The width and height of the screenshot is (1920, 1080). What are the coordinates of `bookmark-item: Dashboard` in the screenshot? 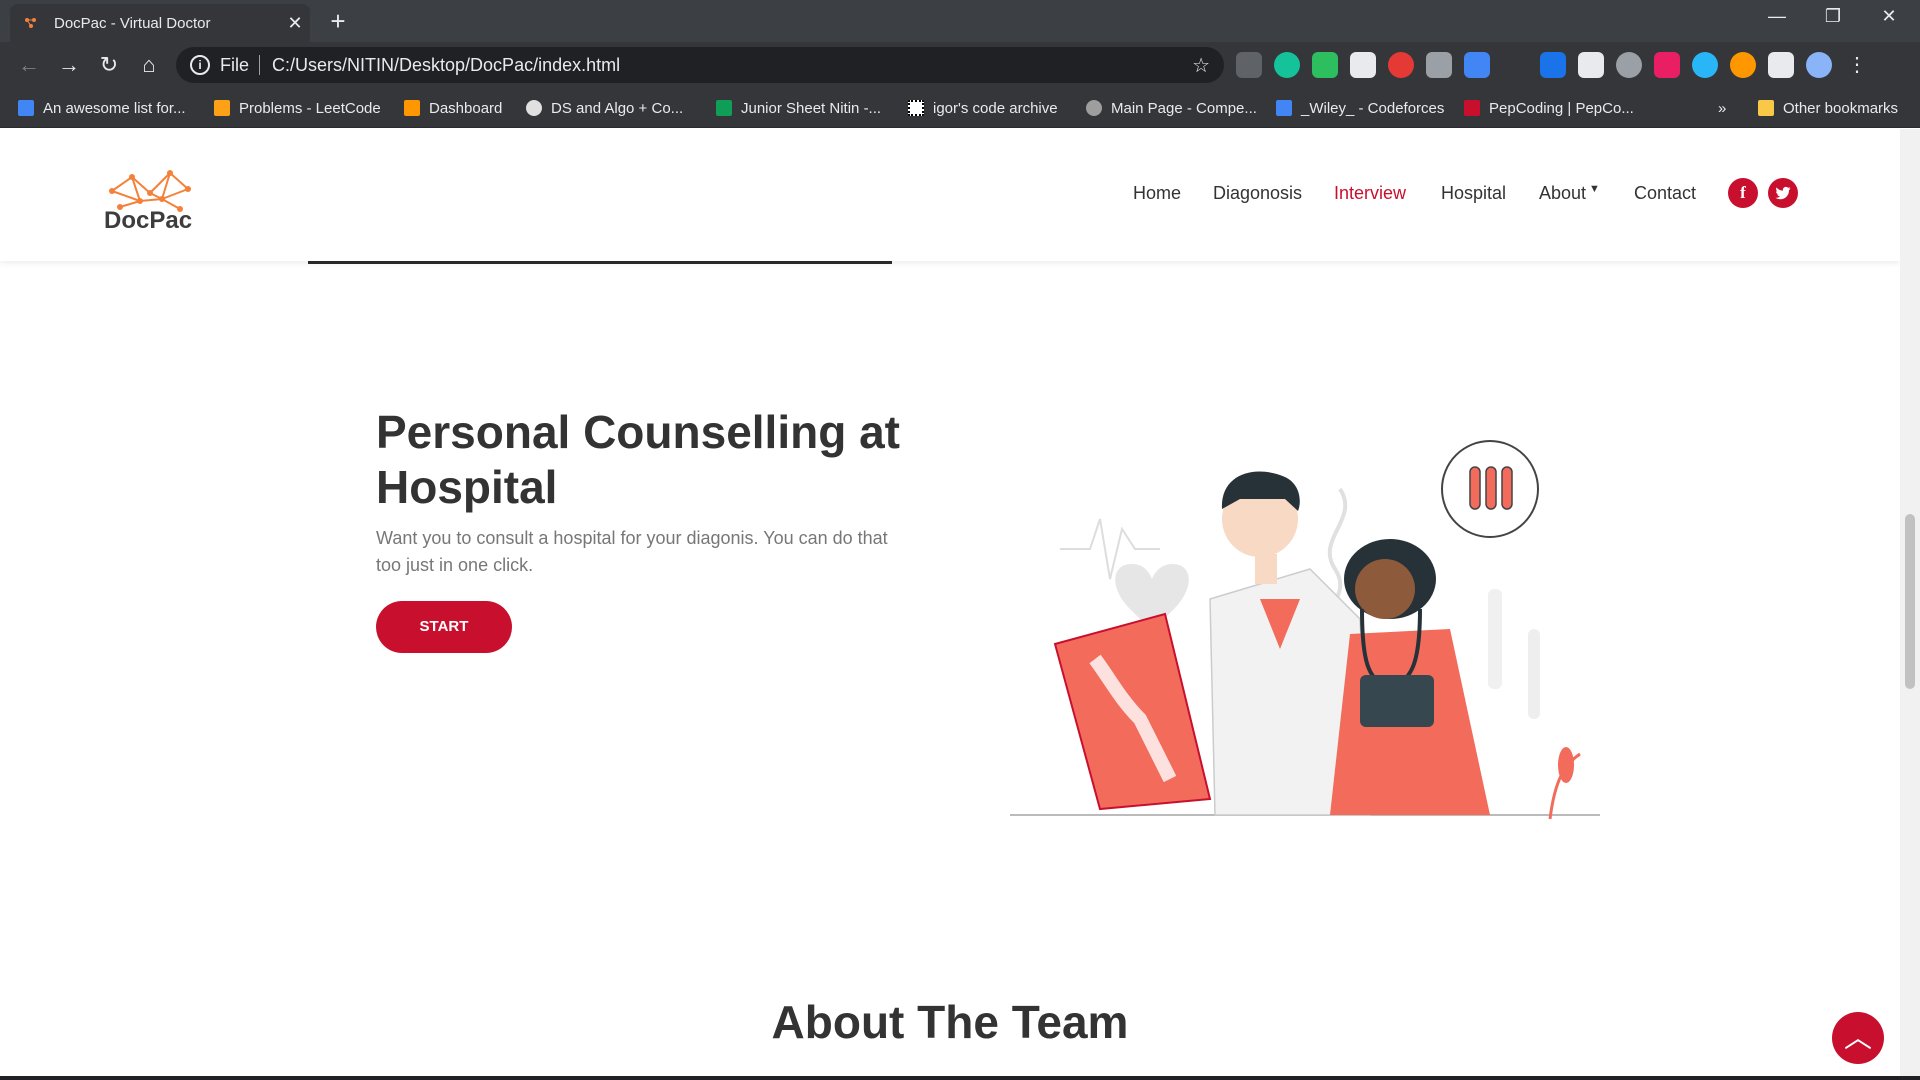 It's located at (453, 108).